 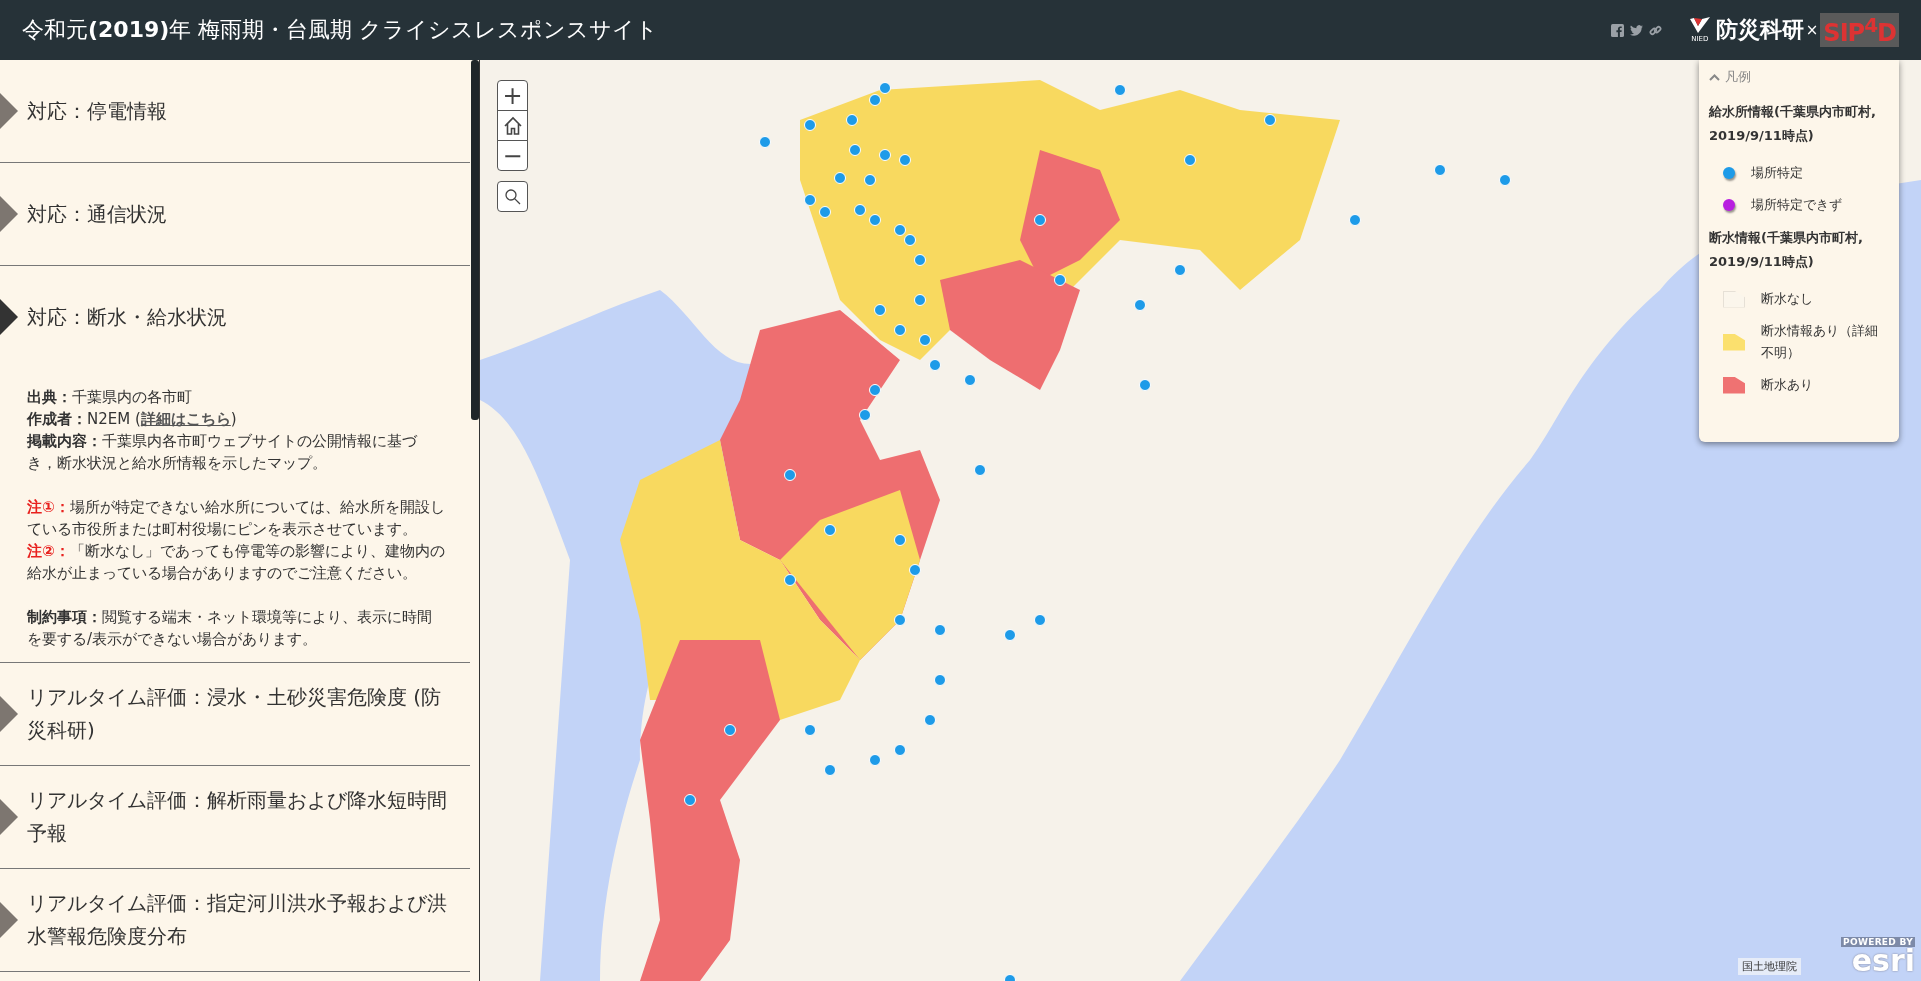 I want to click on info-paragraph: 掲載内容：千葉県内各市町ウェブサイトの公開情報に基づき，断水状況と給水所情報を示したマップ。, so click(x=223, y=452).